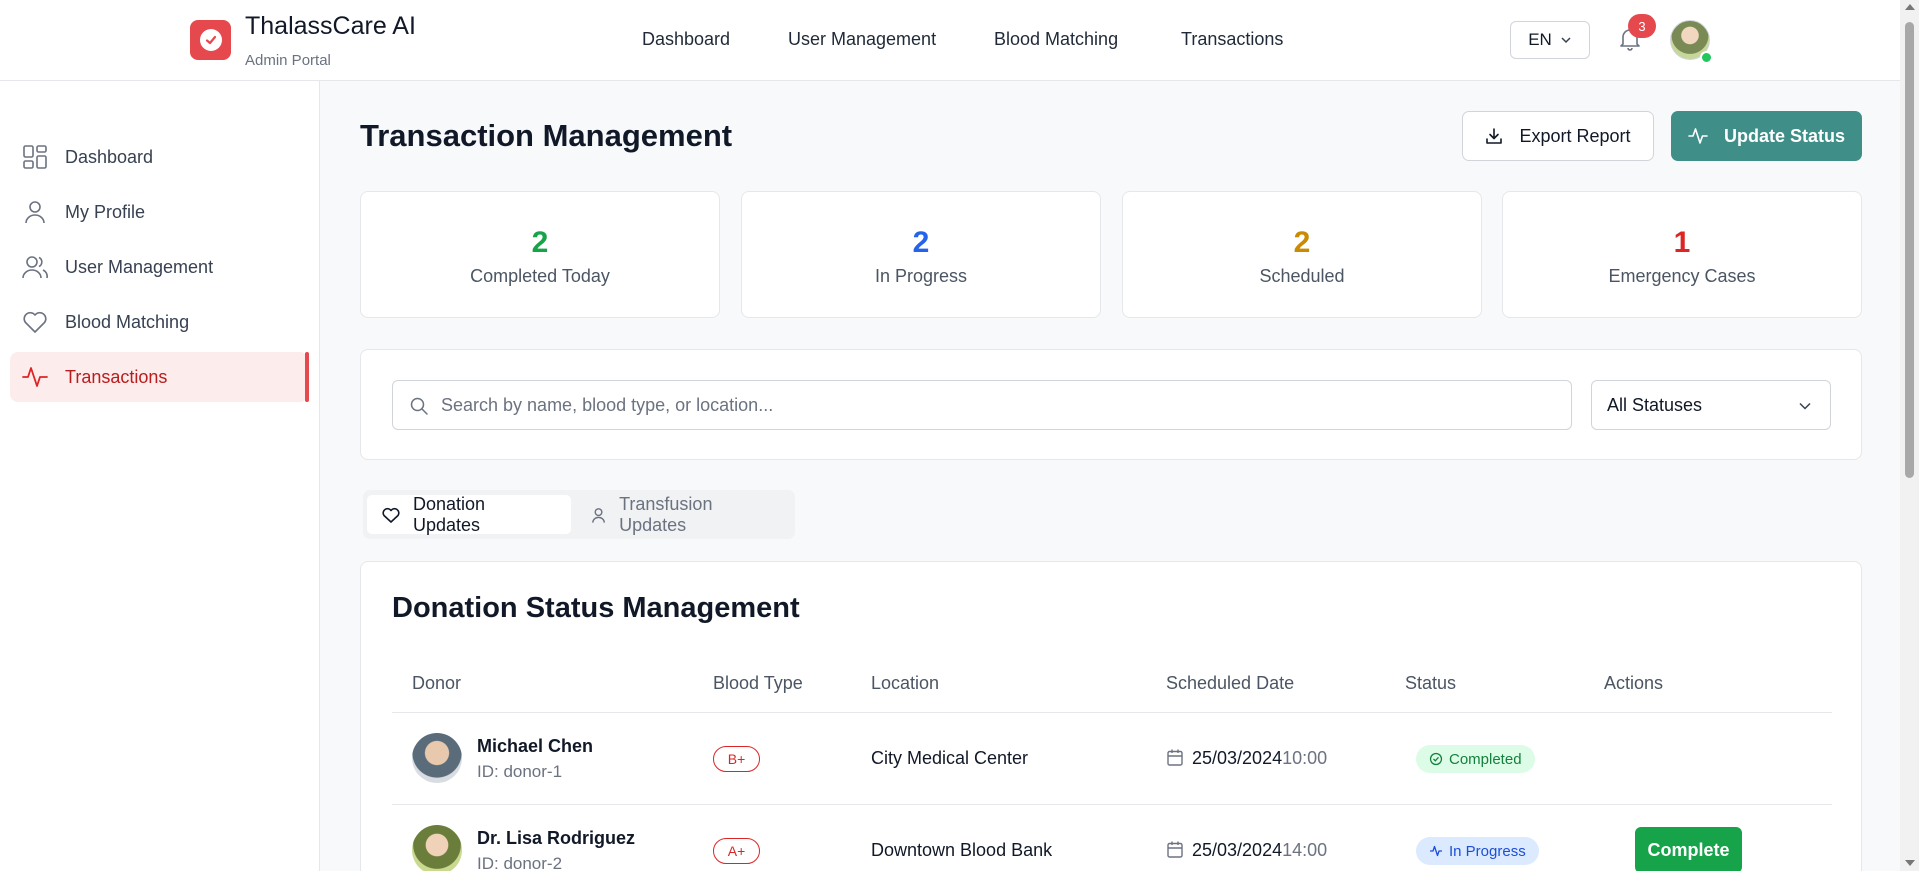 The height and width of the screenshot is (871, 1919). What do you see at coordinates (105, 211) in the screenshot?
I see `sidebar-item-label: My Profile` at bounding box center [105, 211].